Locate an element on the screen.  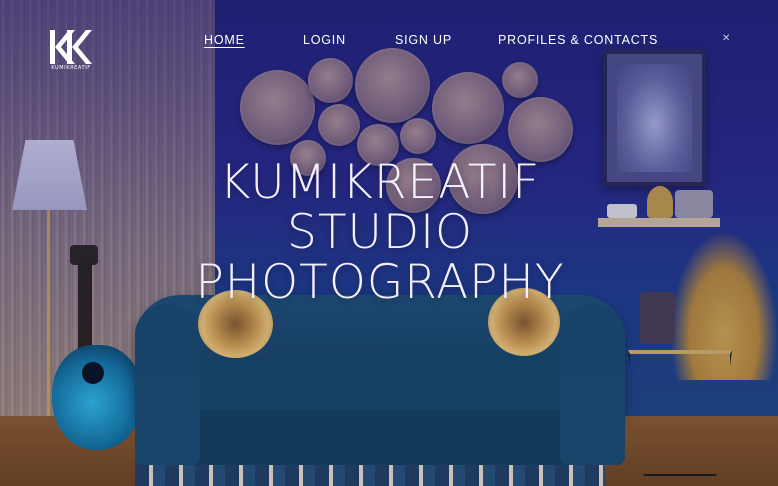
close-icon: ✕ is located at coordinates (726, 38).